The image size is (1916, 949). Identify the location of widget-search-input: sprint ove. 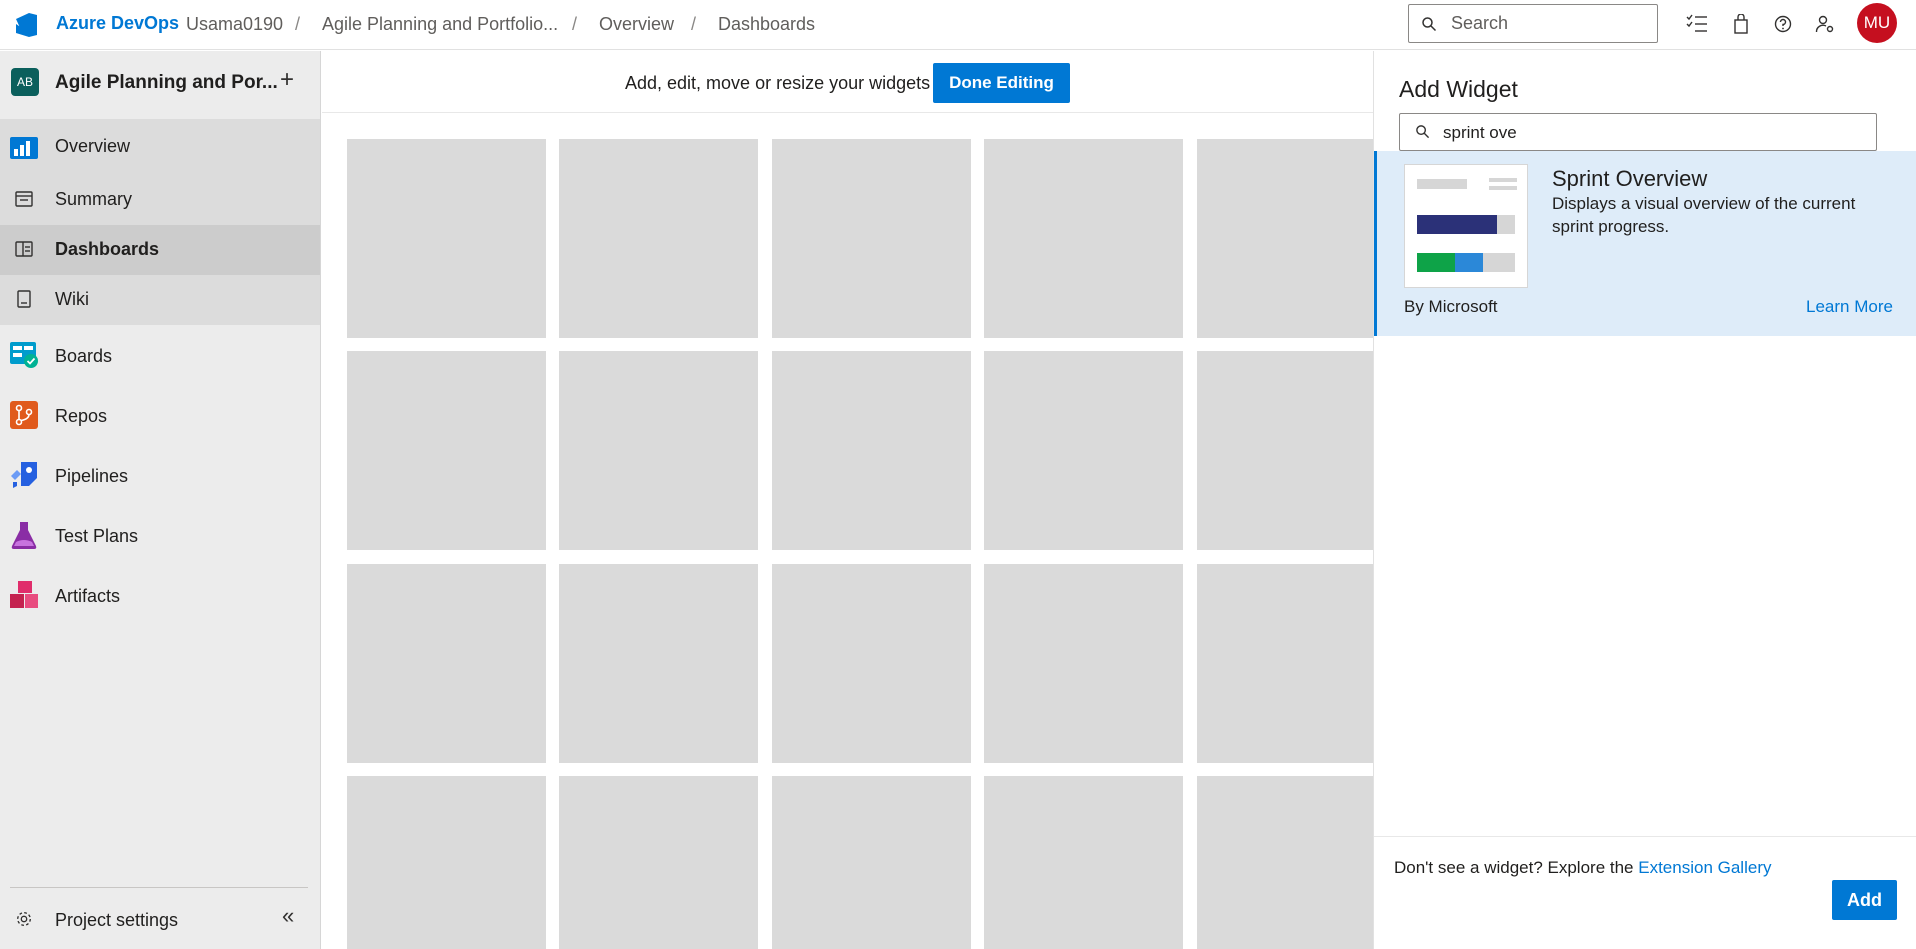
(1638, 132).